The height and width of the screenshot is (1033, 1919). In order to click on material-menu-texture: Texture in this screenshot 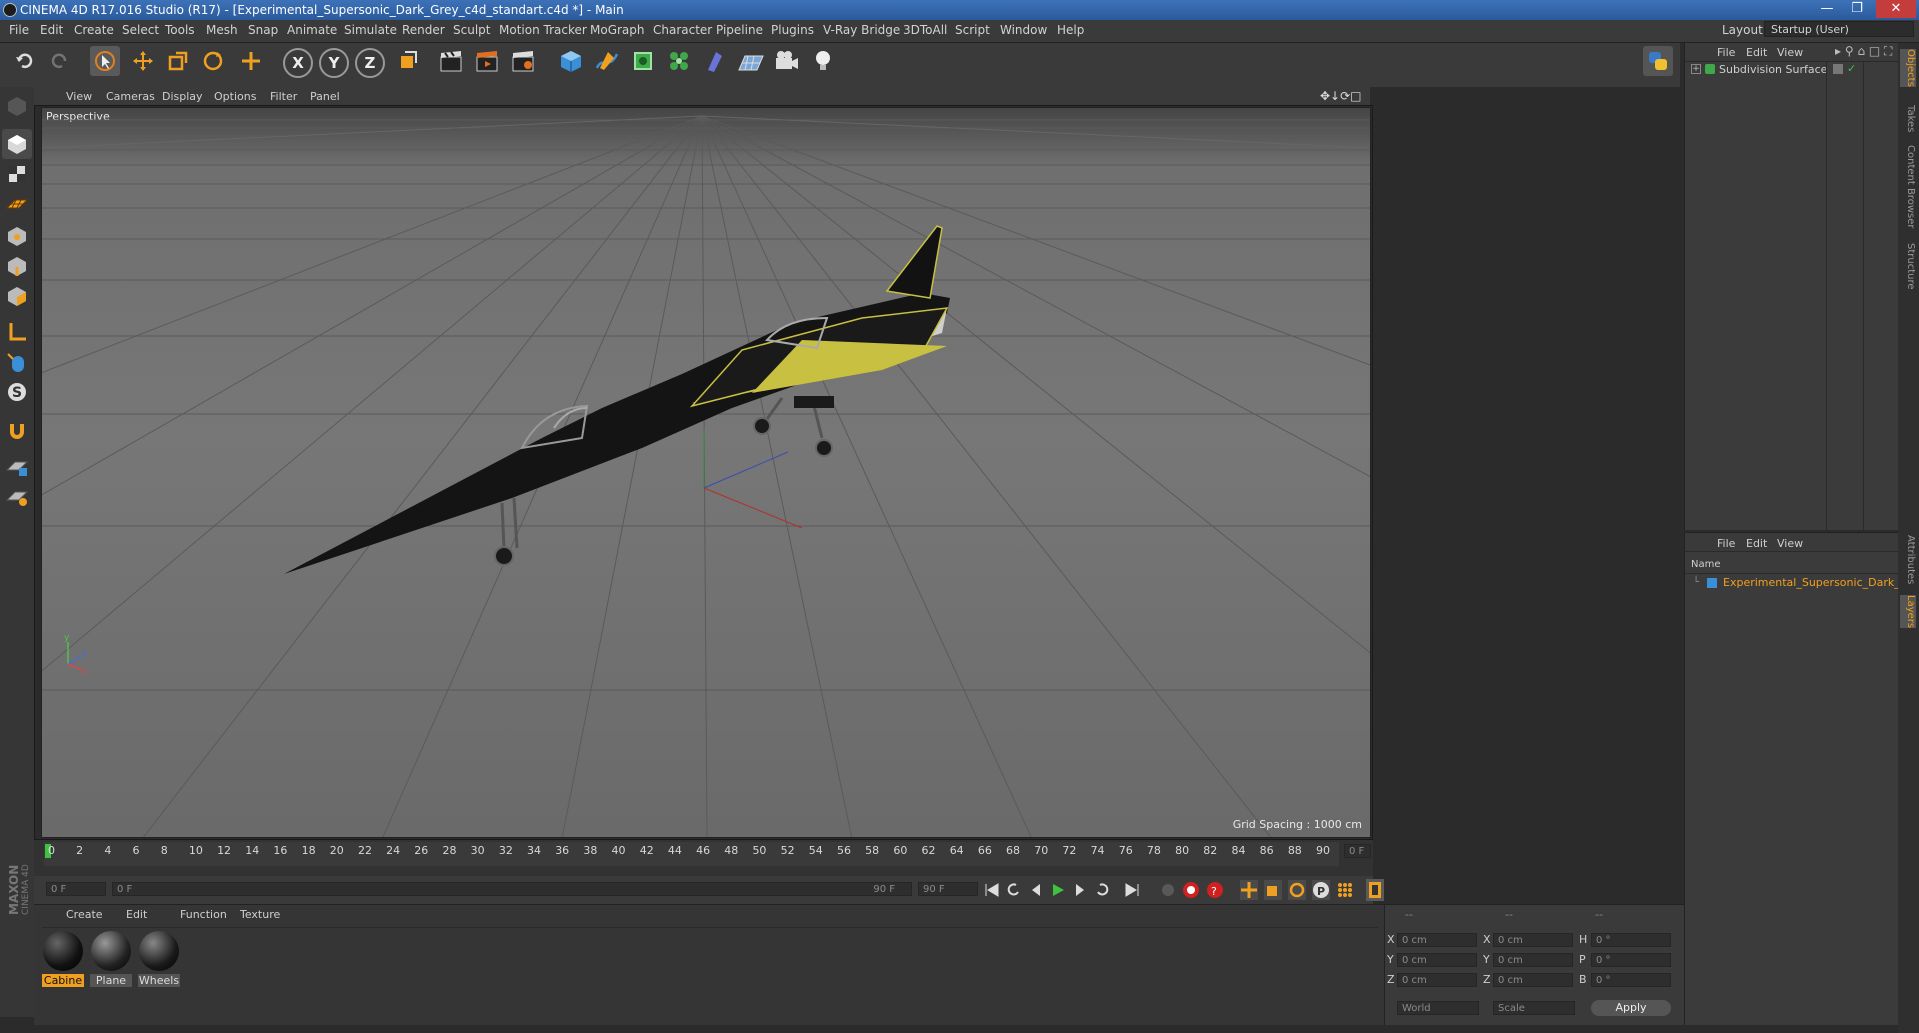, I will do `click(260, 914)`.